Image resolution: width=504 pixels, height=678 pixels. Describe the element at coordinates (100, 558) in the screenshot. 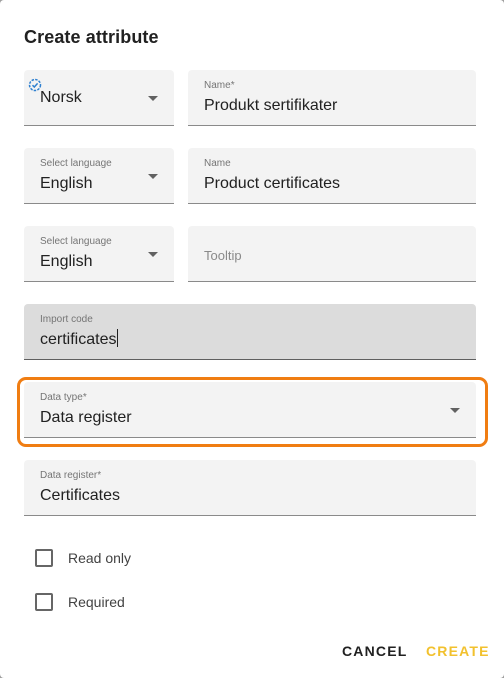

I see `read-only-label: Read only` at that location.